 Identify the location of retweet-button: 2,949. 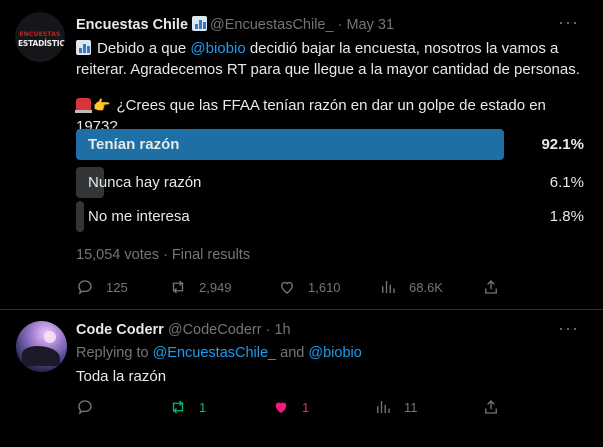
(200, 287).